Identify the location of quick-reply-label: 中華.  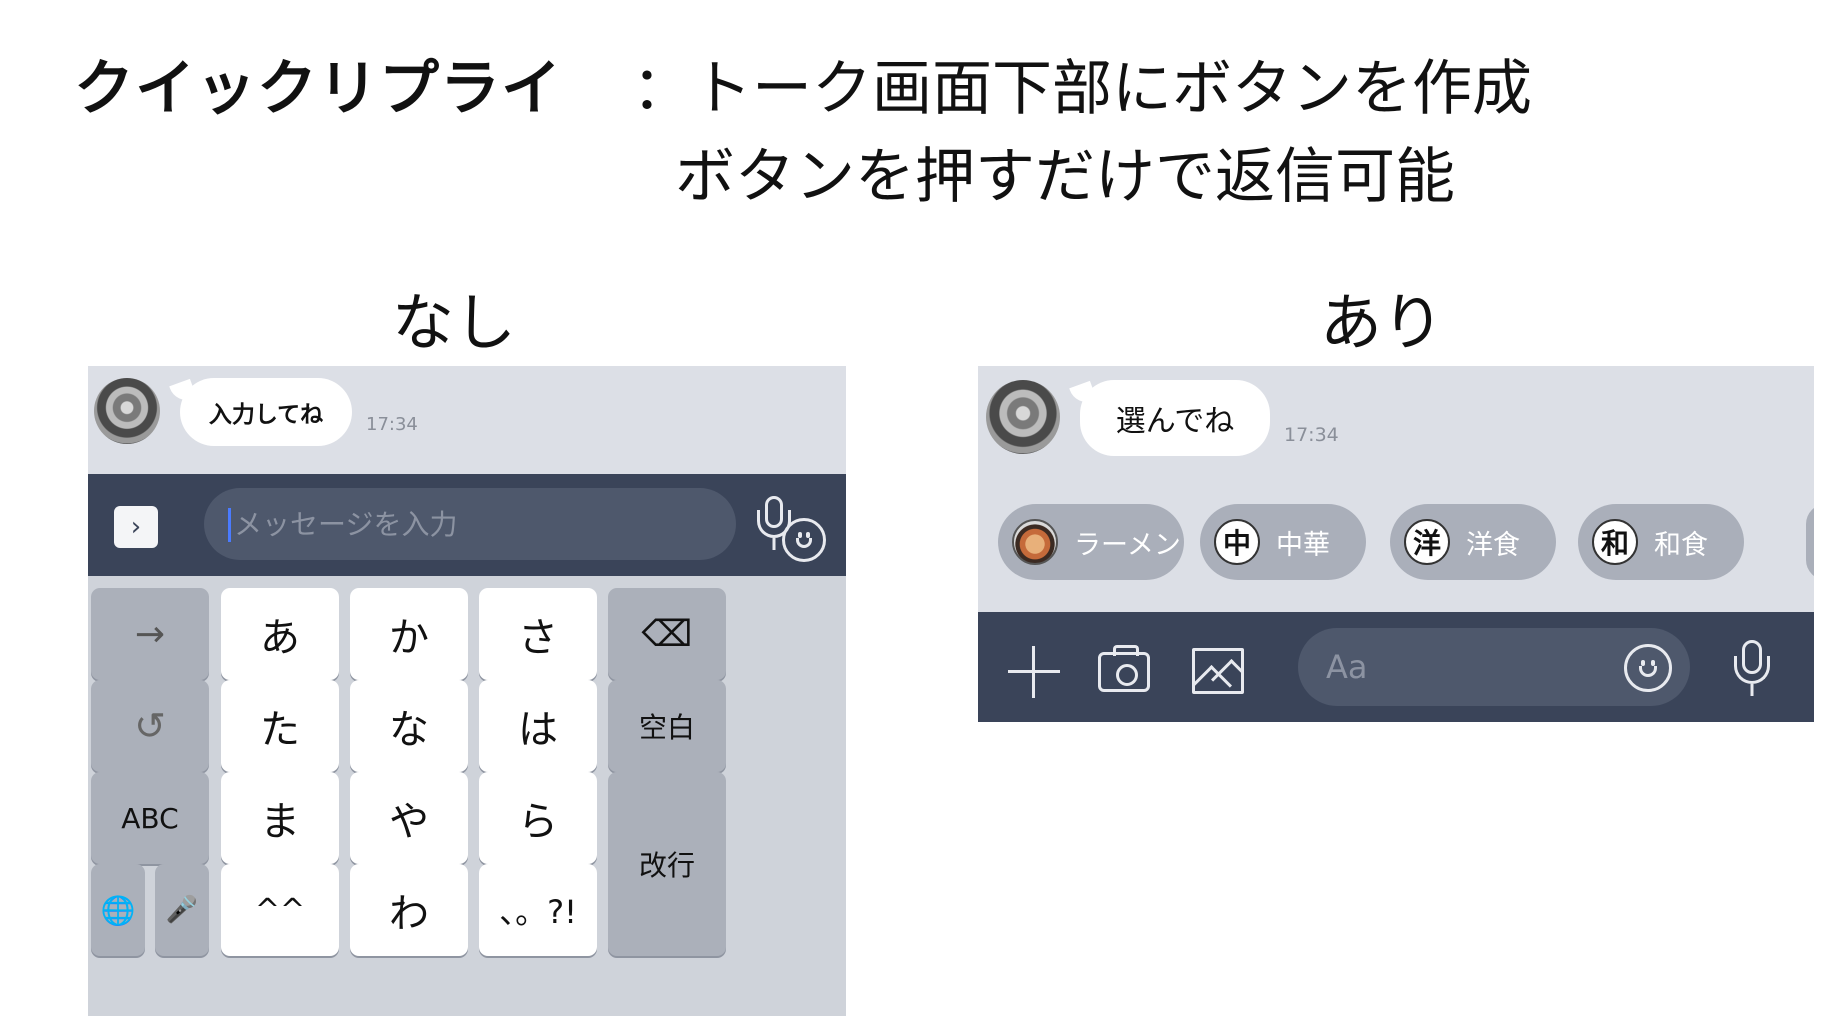
(1303, 545).